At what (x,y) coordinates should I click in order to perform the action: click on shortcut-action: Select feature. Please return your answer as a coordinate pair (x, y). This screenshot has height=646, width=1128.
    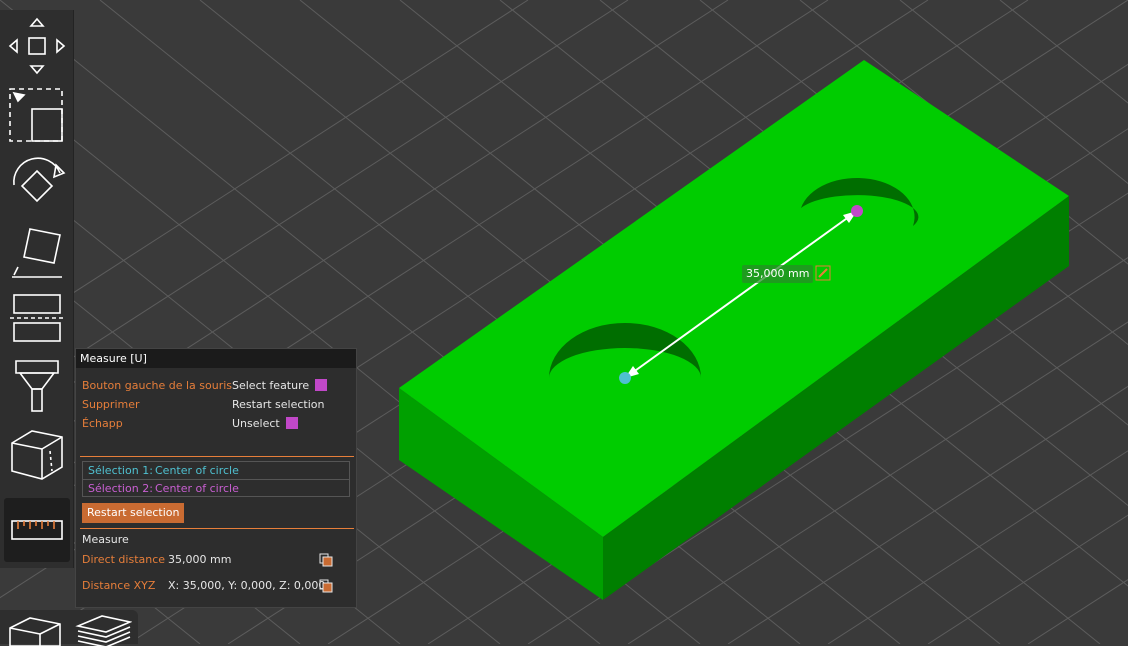
    Looking at the image, I should click on (280, 386).